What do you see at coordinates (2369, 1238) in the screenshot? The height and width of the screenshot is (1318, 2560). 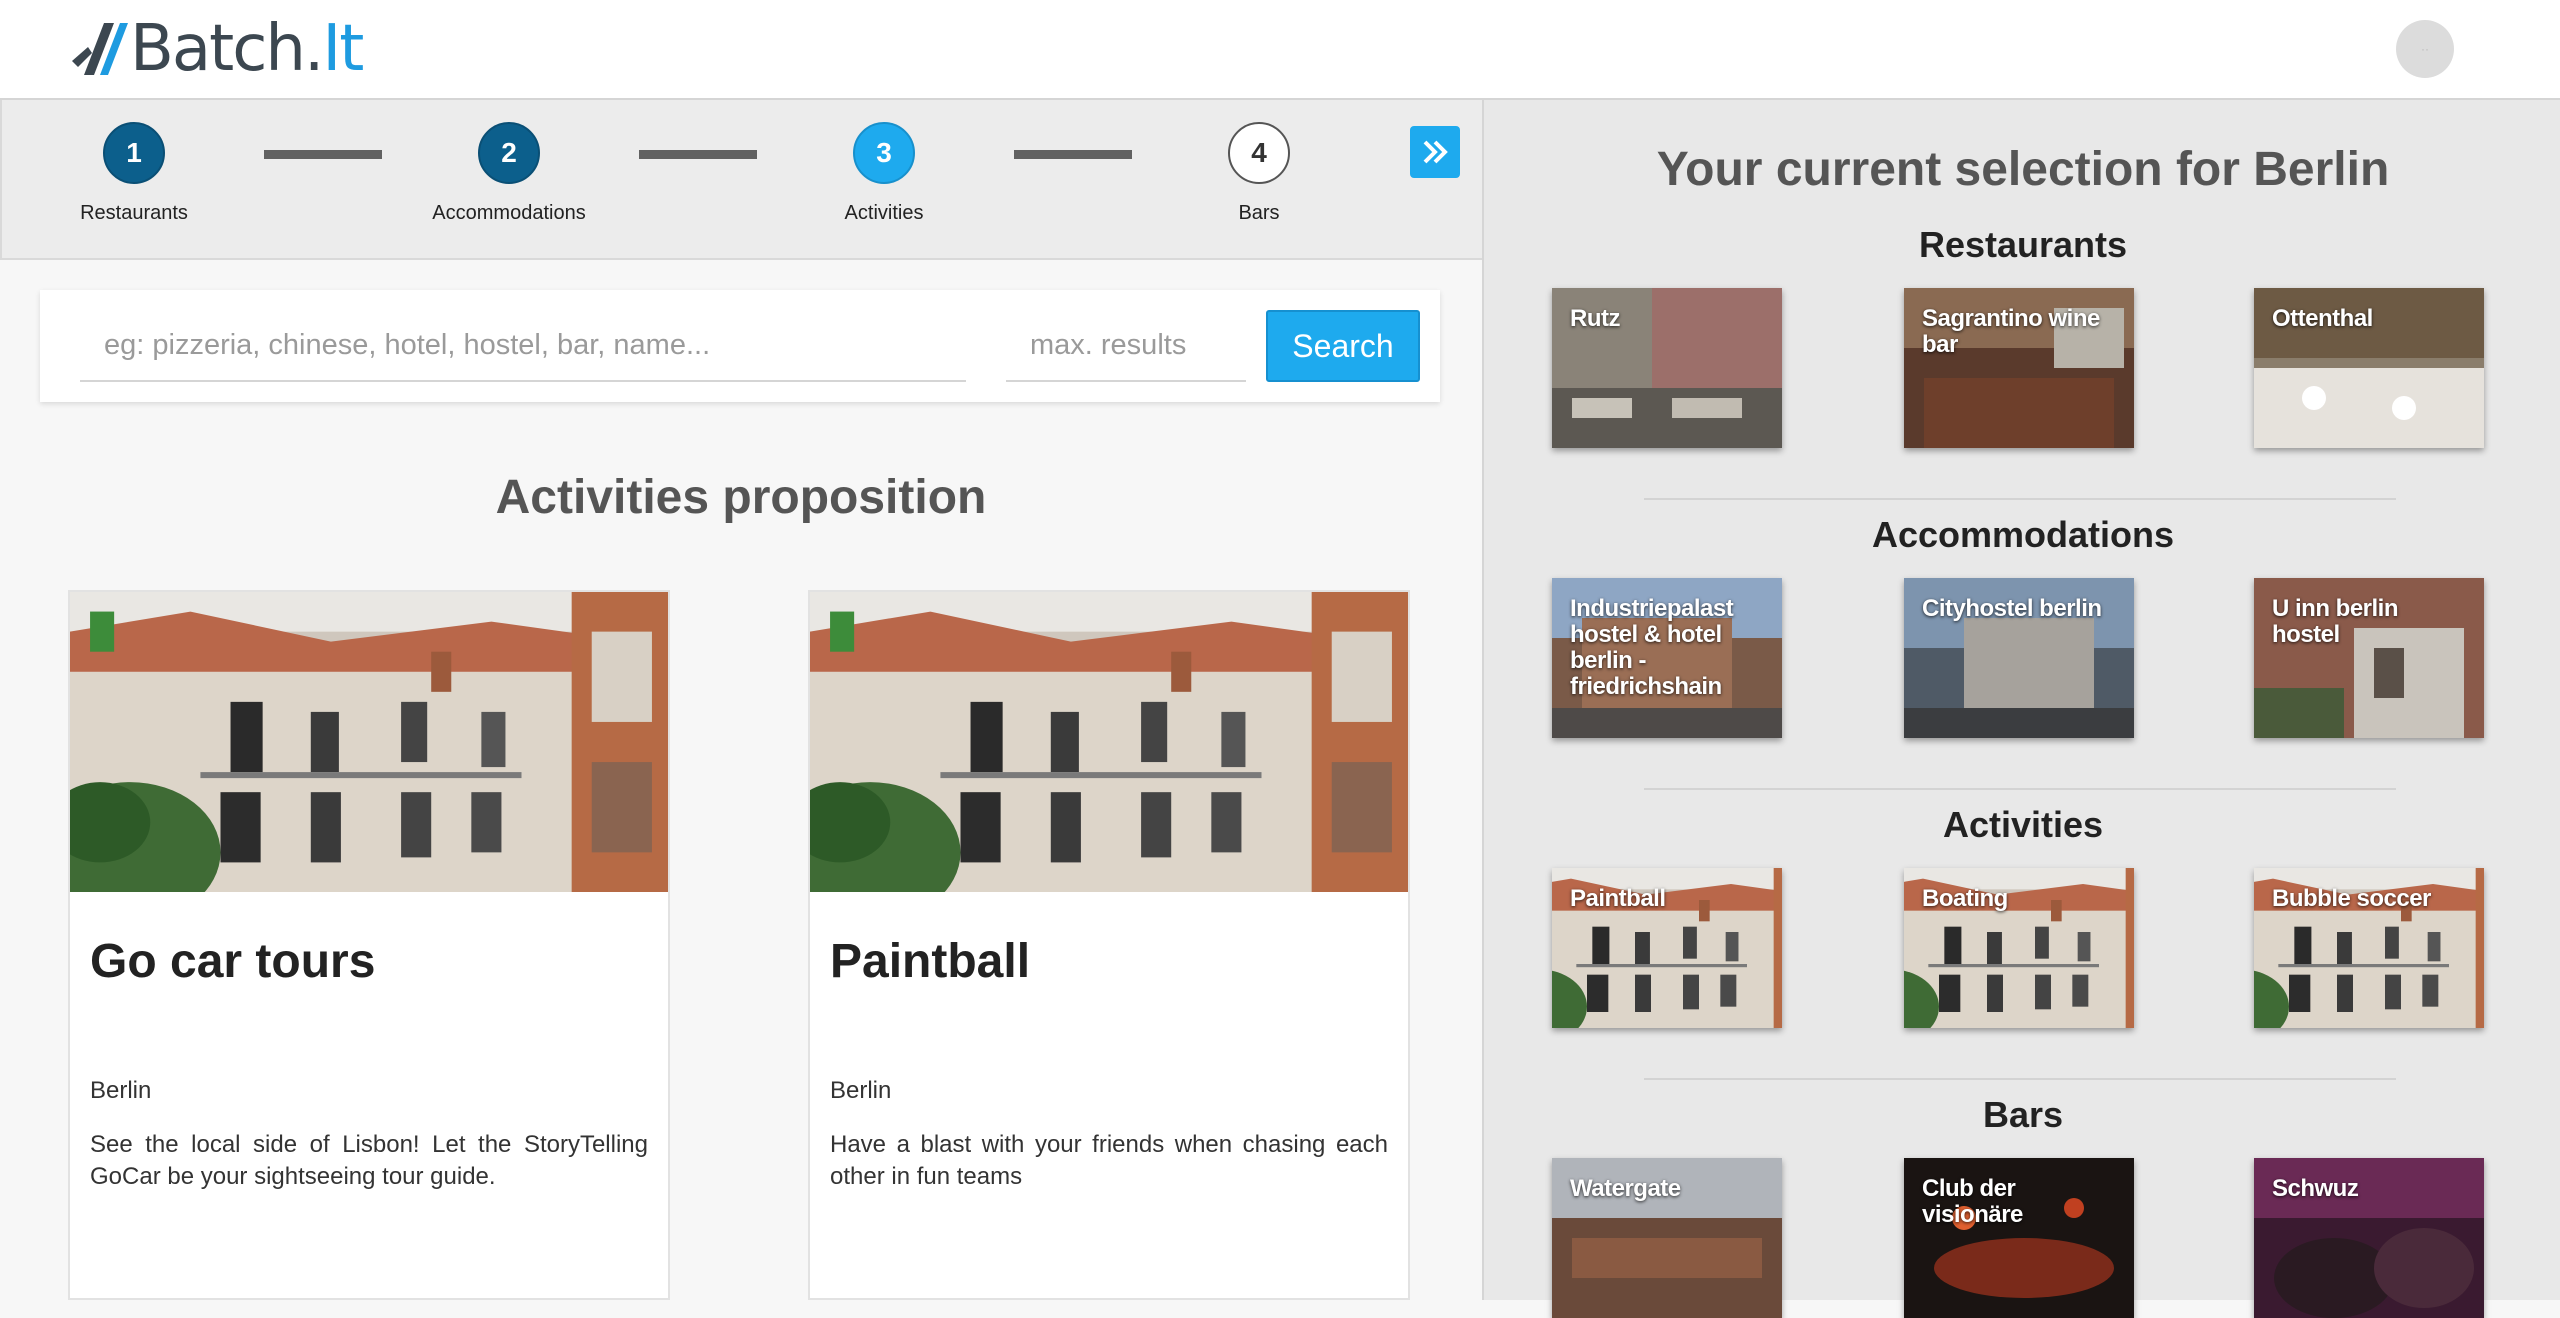 I see `selection-item: Schwuz` at bounding box center [2369, 1238].